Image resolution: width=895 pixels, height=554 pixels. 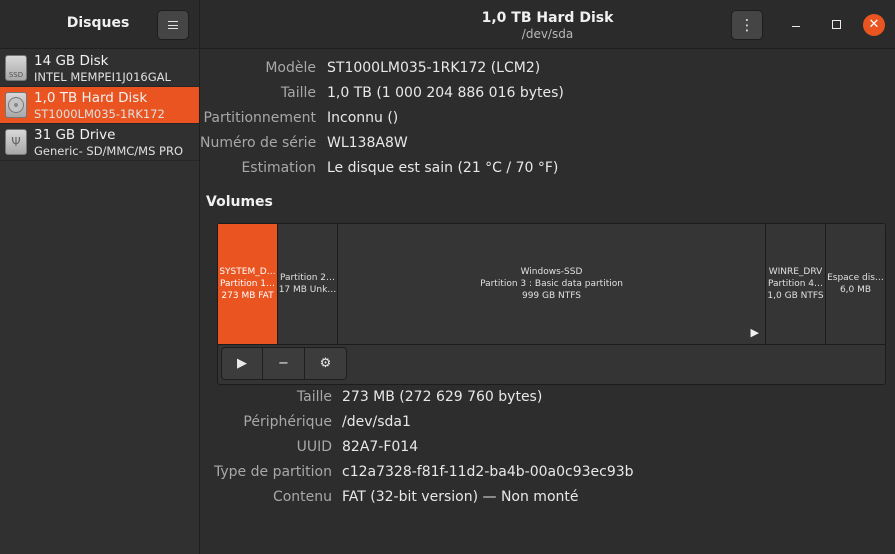 I want to click on maximize-icon, so click(x=836, y=24).